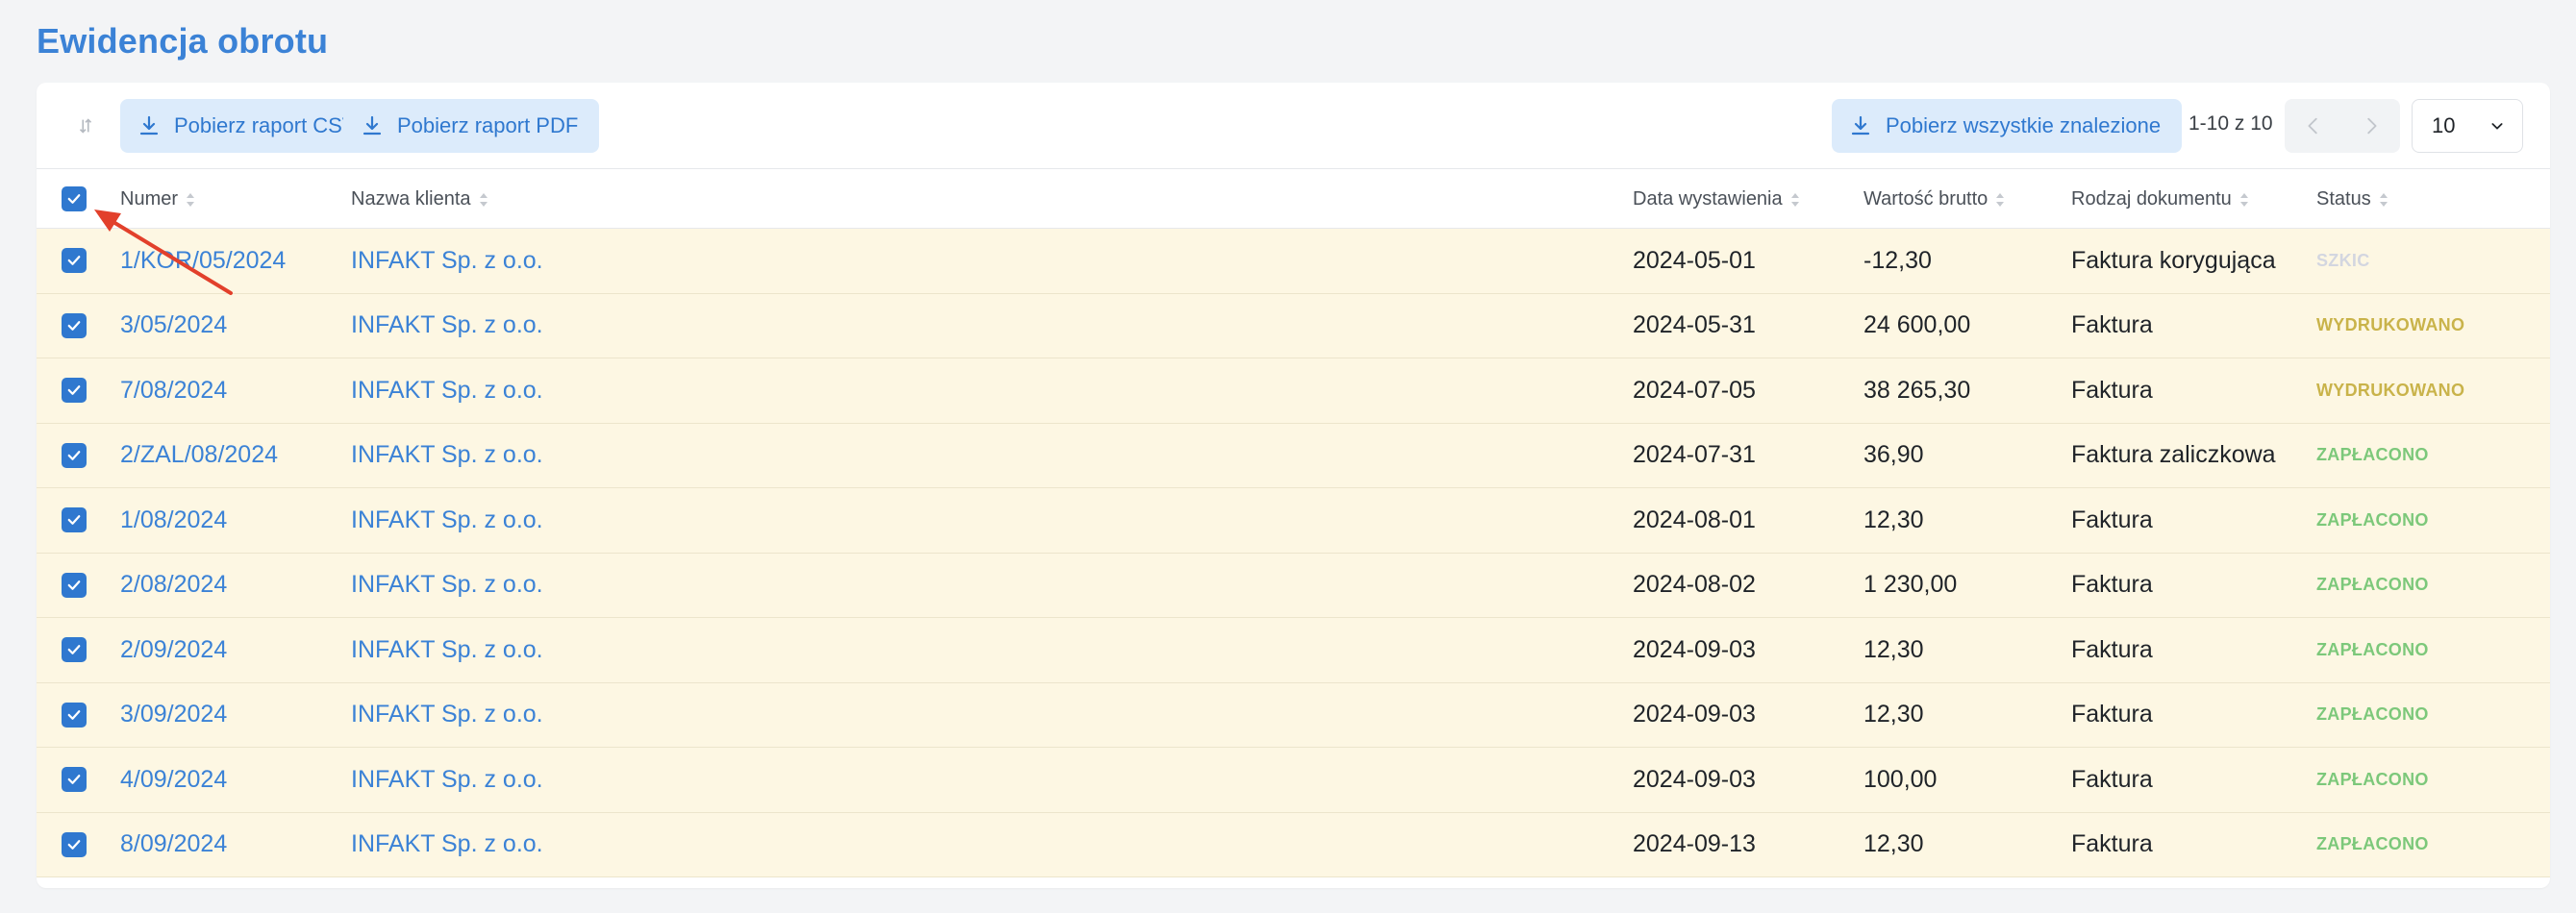  I want to click on invoice-number-link: 3/05/2024, so click(173, 326).